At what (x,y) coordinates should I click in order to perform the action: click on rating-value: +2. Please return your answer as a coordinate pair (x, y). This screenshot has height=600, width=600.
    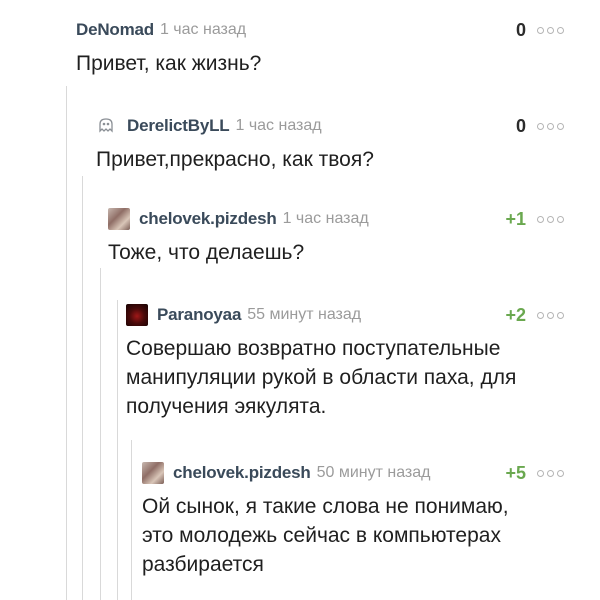
    Looking at the image, I should click on (515, 314).